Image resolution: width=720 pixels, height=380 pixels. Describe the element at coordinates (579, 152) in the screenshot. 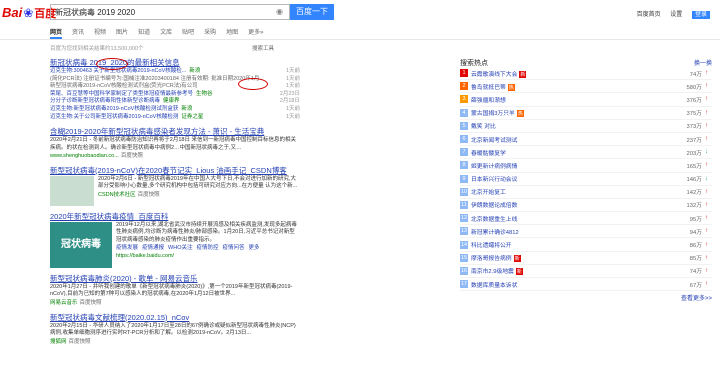

I see `hot-title: 春暖骷髅复学` at that location.